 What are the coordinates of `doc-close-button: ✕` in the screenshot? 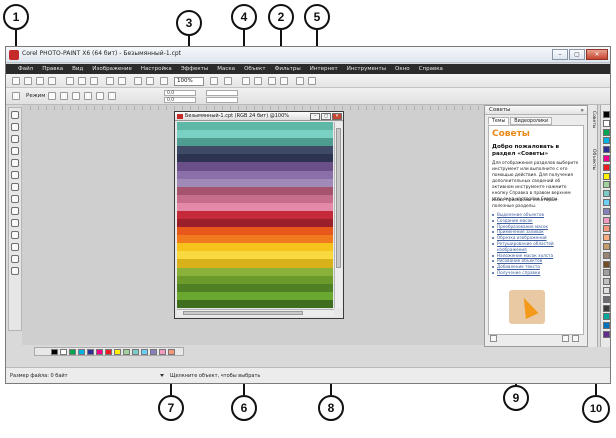 It's located at (337, 116).